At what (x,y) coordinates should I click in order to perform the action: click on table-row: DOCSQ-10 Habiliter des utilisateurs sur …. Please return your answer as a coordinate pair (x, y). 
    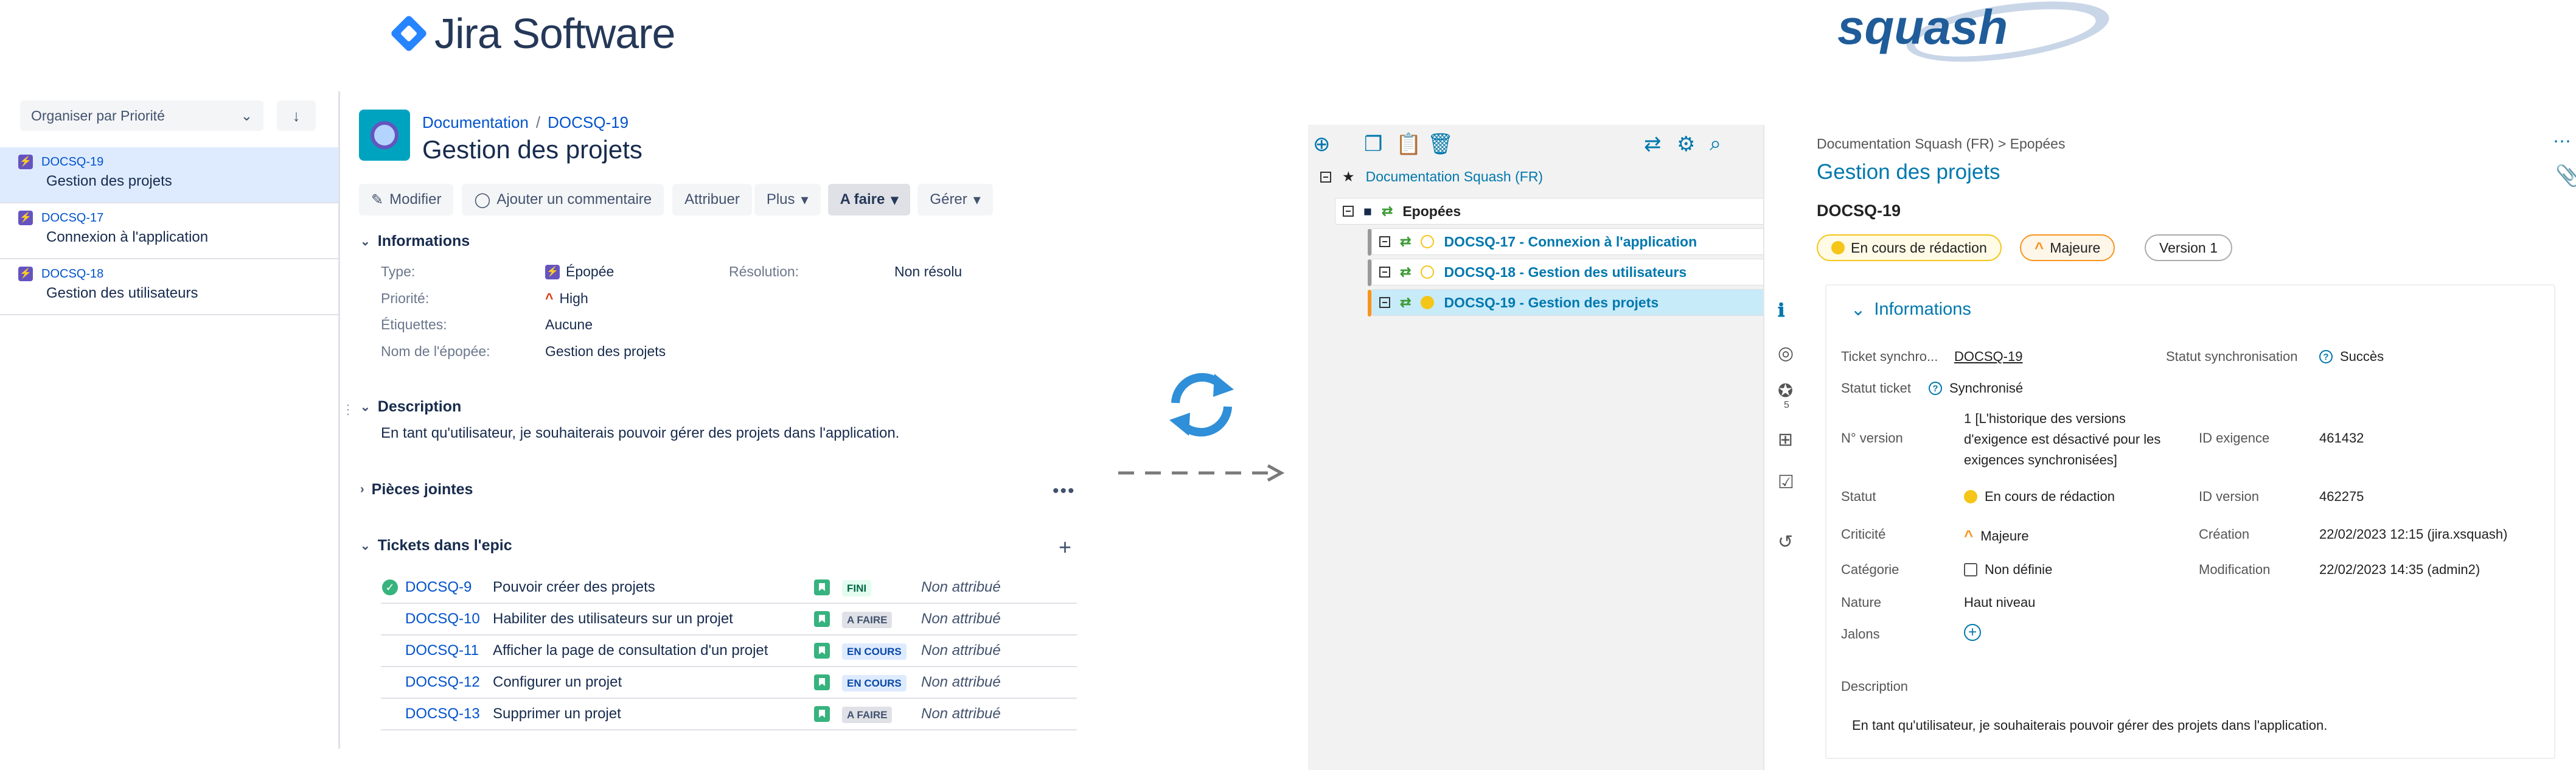
    Looking at the image, I should click on (729, 619).